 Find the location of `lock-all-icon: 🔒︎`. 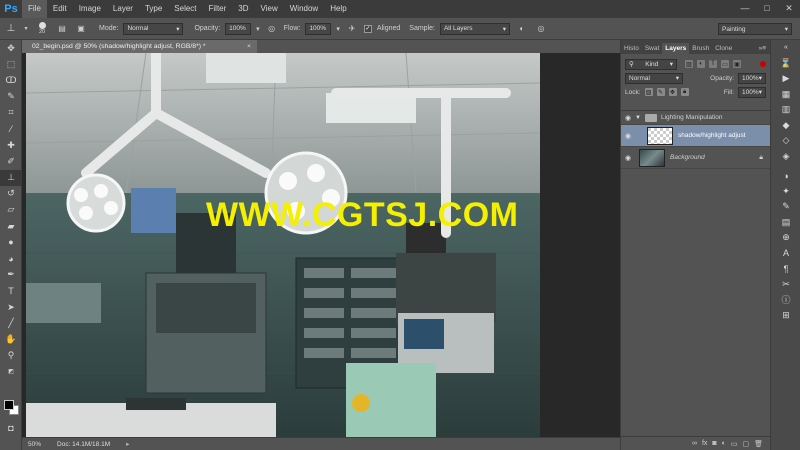

lock-all-icon: 🔒︎ is located at coordinates (684, 92).